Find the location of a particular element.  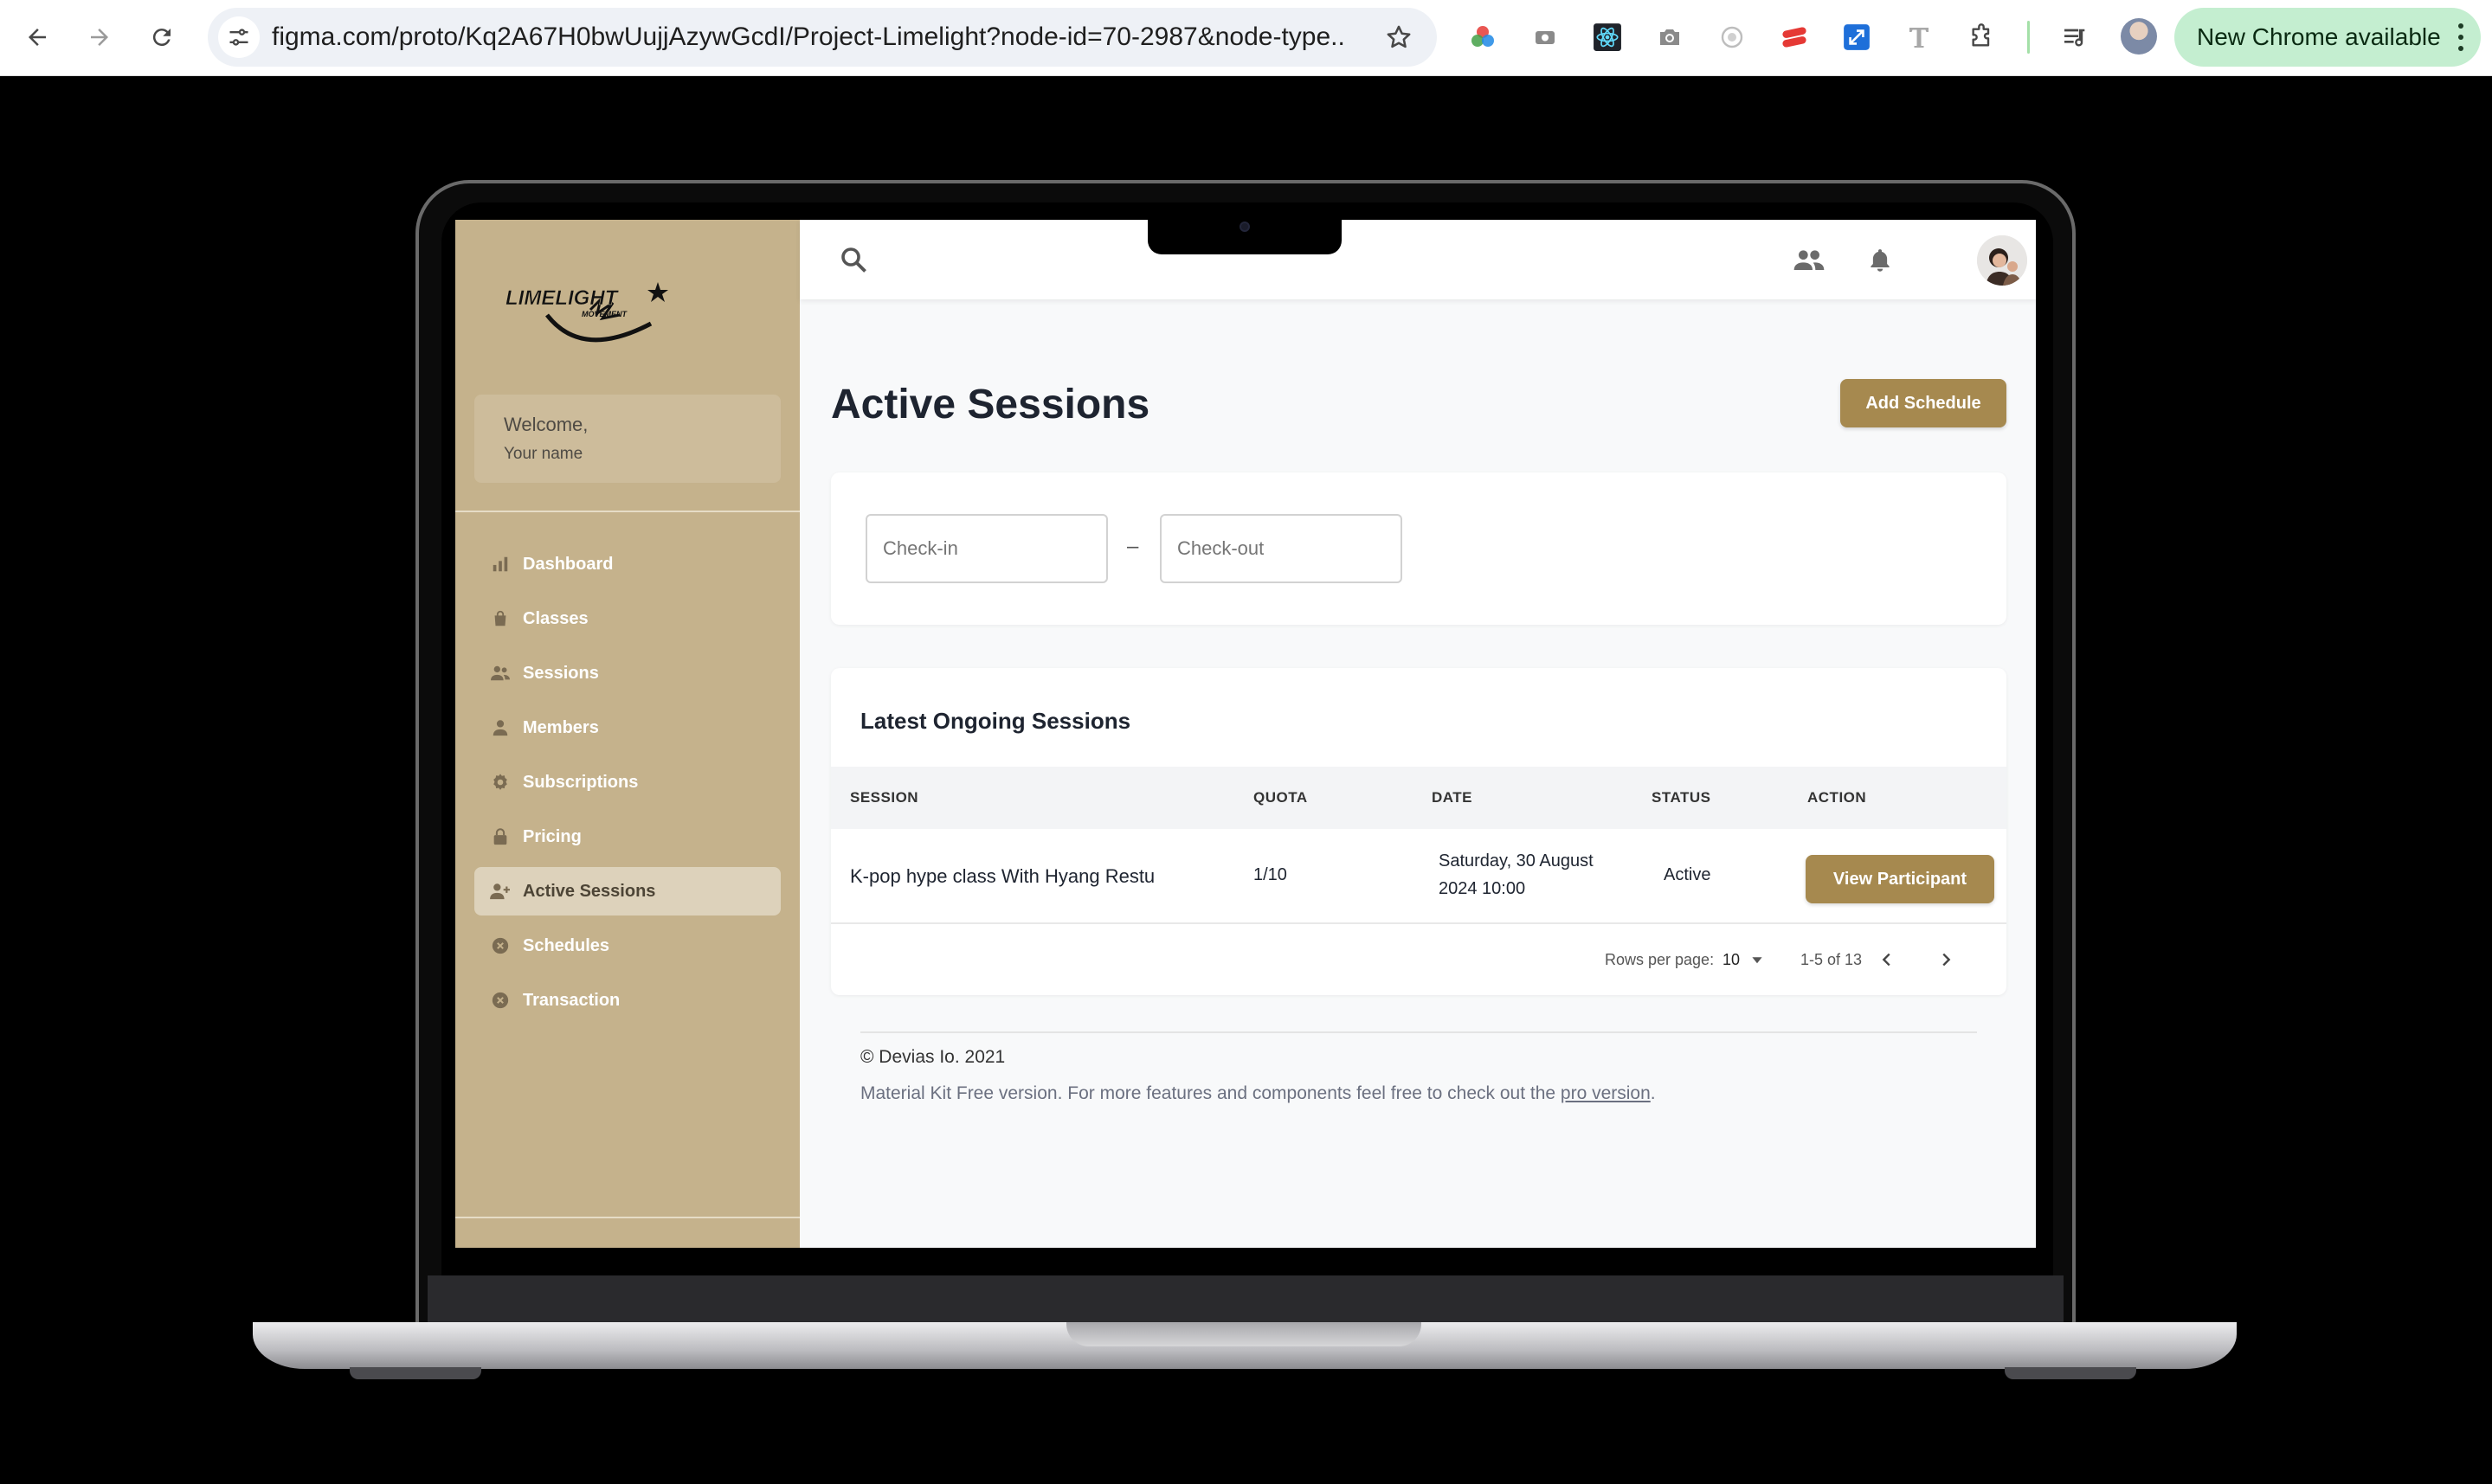

extensions-puzzle-icon is located at coordinates (1981, 37).